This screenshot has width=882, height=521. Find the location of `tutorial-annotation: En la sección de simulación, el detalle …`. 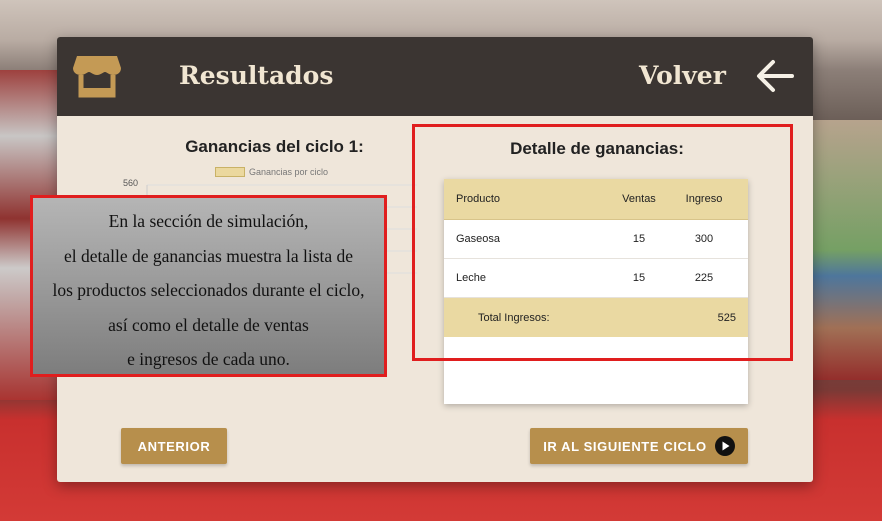

tutorial-annotation: En la sección de simulación, el detalle … is located at coordinates (208, 286).